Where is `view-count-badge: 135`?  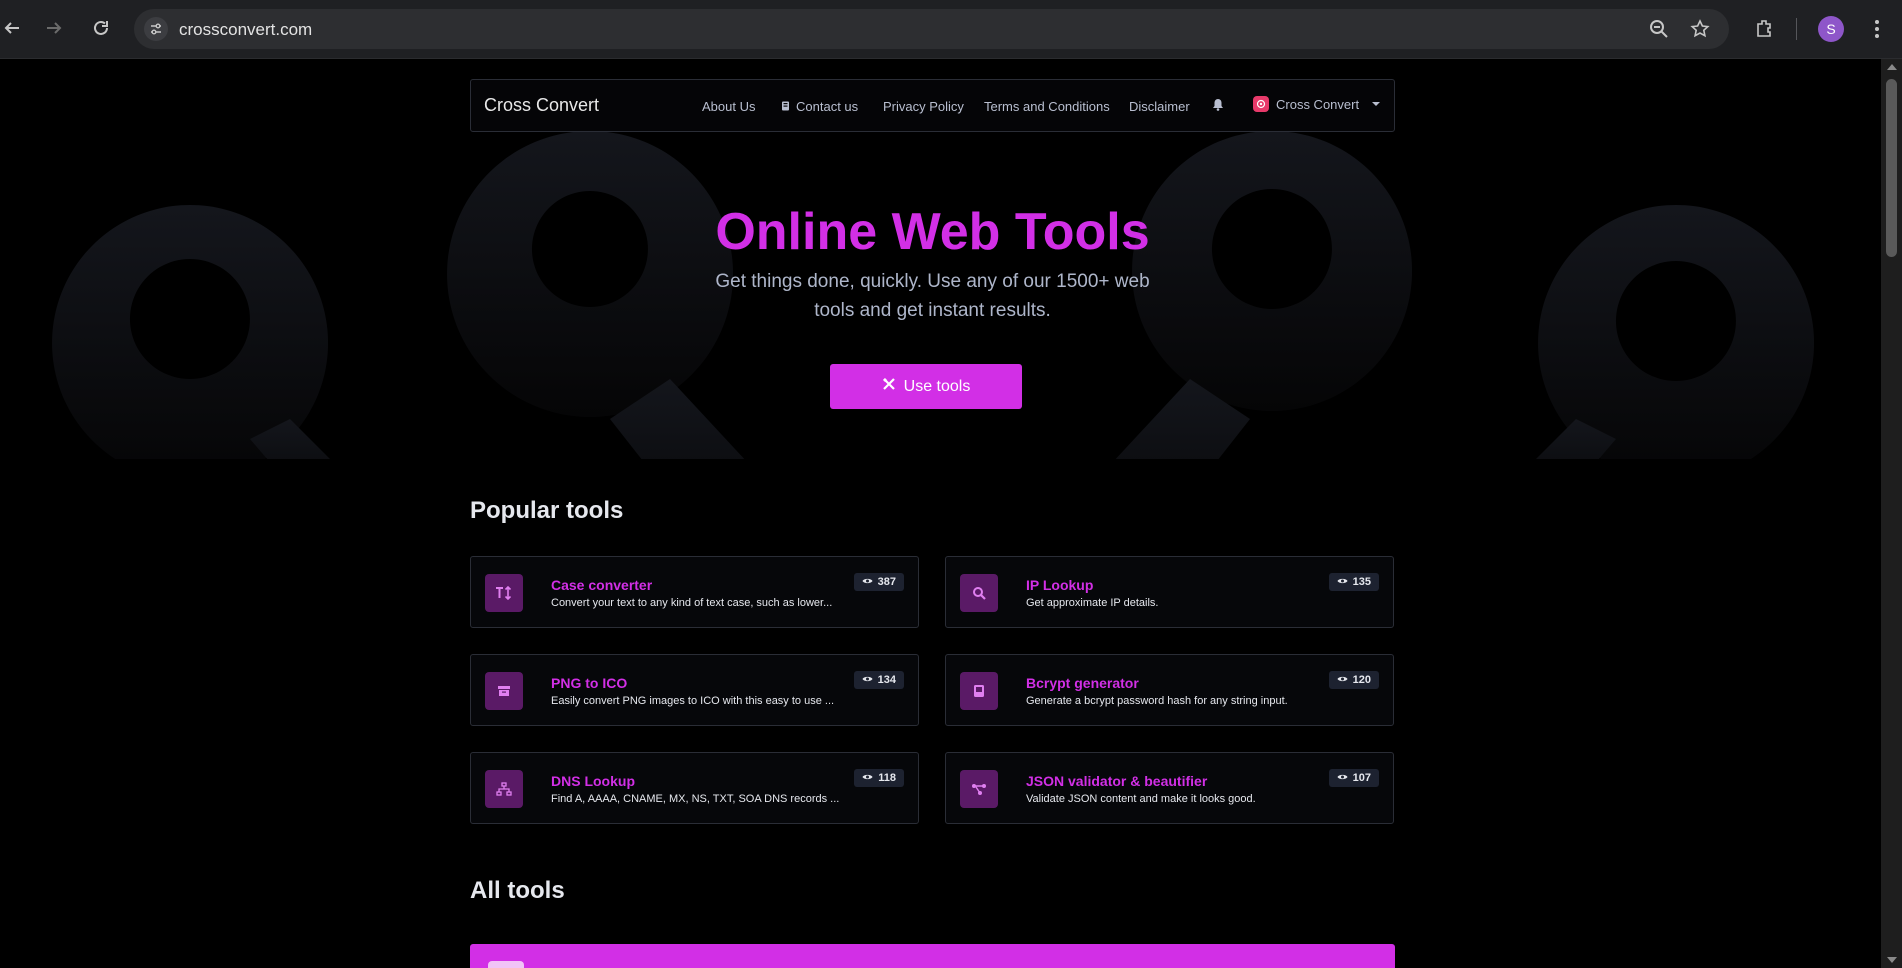 view-count-badge: 135 is located at coordinates (1353, 582).